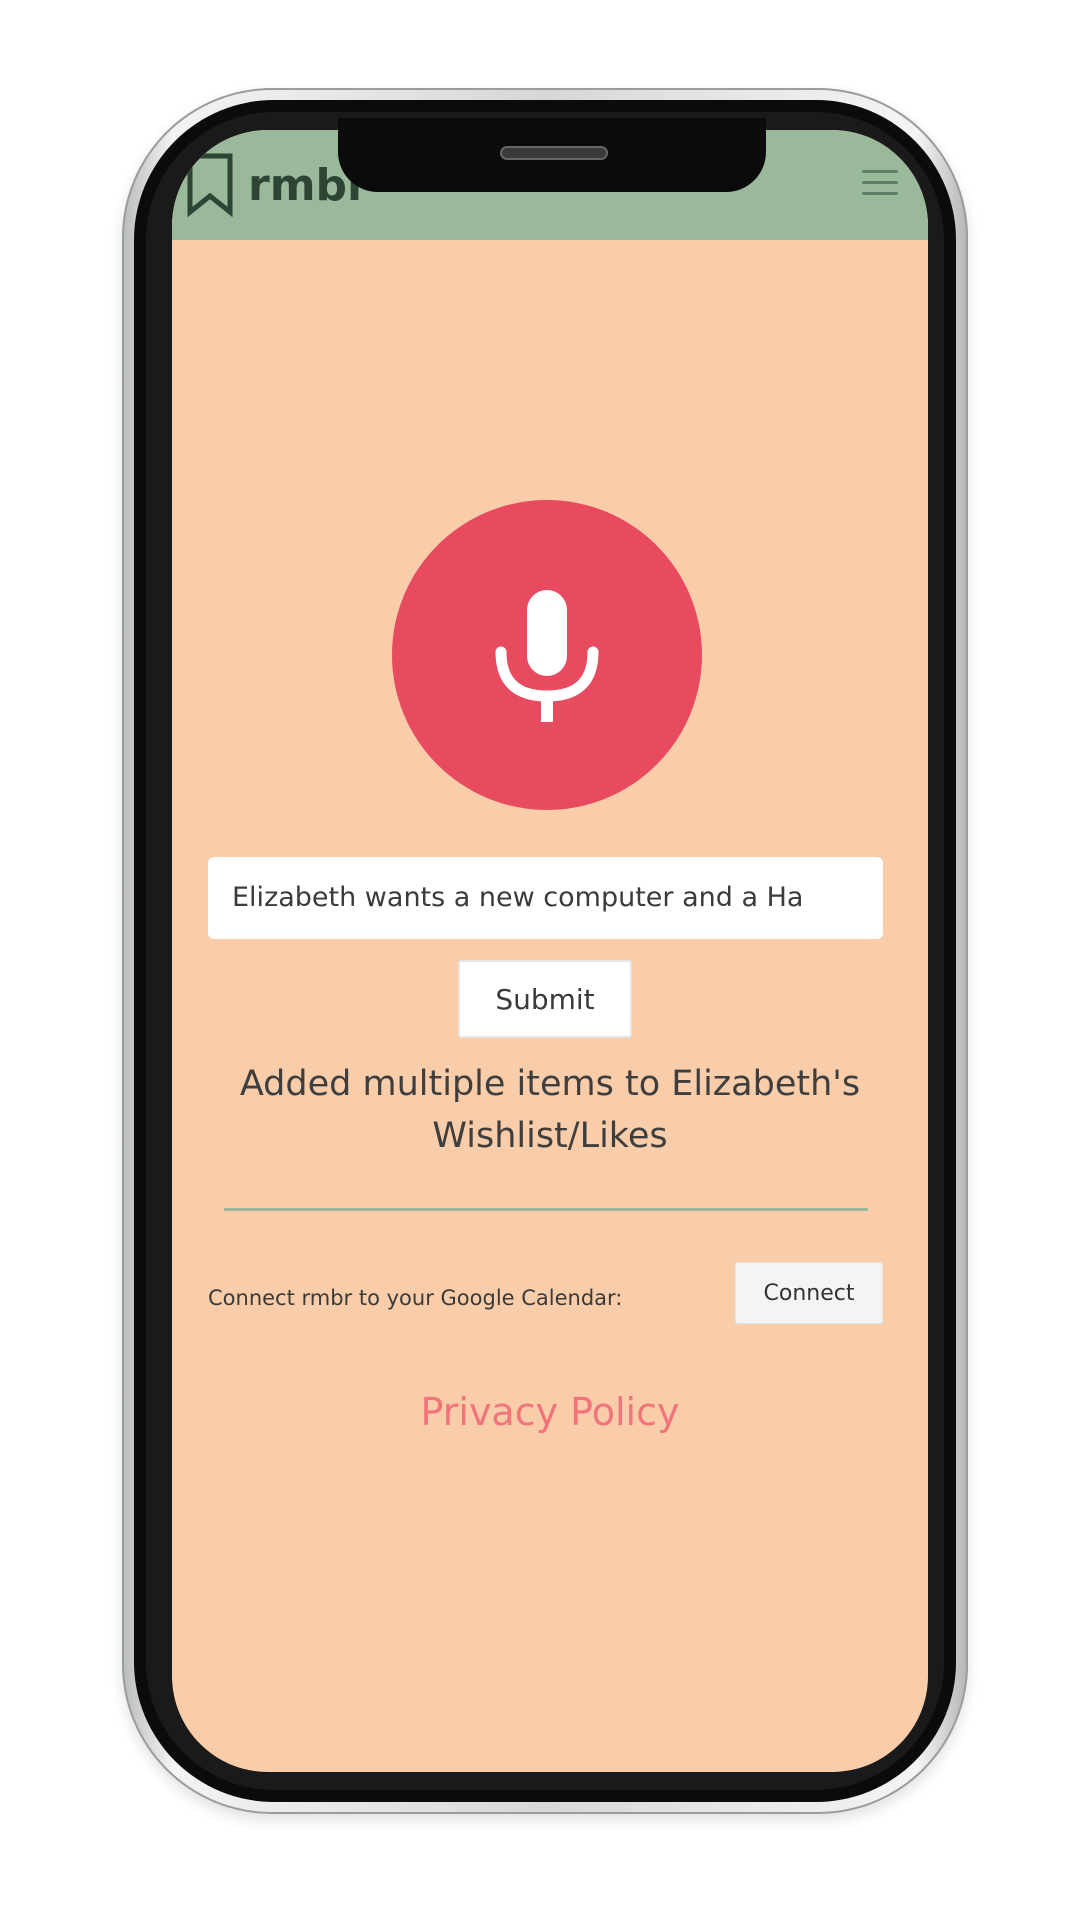 The width and height of the screenshot is (1080, 1920). What do you see at coordinates (545, 898) in the screenshot?
I see `voice-text-input: Elizabeth wants a new computer and a Ha` at bounding box center [545, 898].